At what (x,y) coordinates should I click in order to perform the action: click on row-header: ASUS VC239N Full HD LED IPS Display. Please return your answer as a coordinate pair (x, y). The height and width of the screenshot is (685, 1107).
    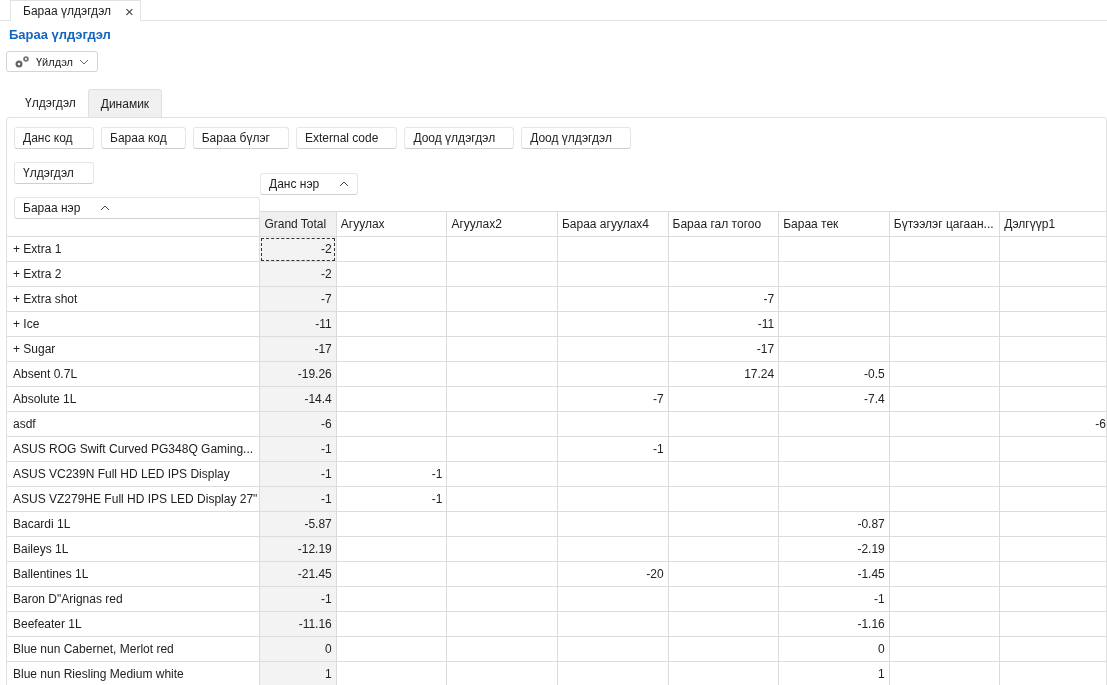
    Looking at the image, I should click on (133, 474).